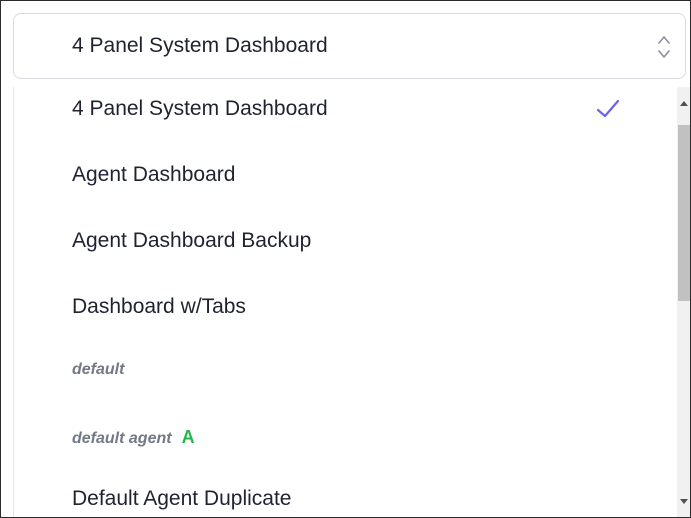 The width and height of the screenshot is (691, 518). Describe the element at coordinates (339, 495) in the screenshot. I see `option-default-agent-duplicate: Default Agent Duplicate` at that location.